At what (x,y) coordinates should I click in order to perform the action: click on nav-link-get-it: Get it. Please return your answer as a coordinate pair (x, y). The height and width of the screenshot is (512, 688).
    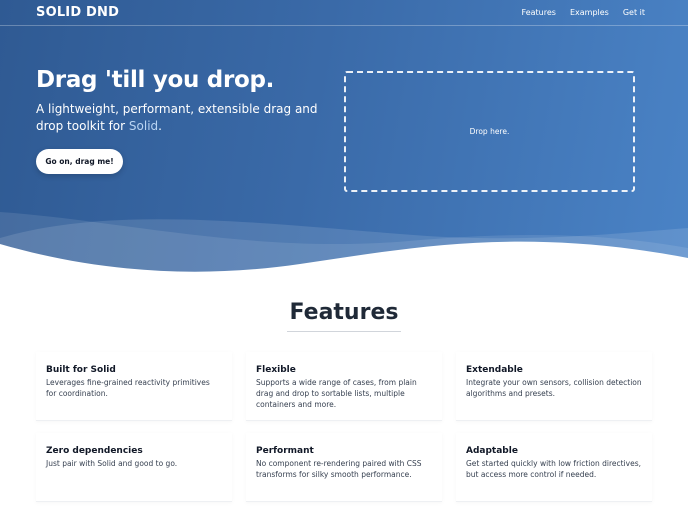
    Looking at the image, I should click on (634, 12).